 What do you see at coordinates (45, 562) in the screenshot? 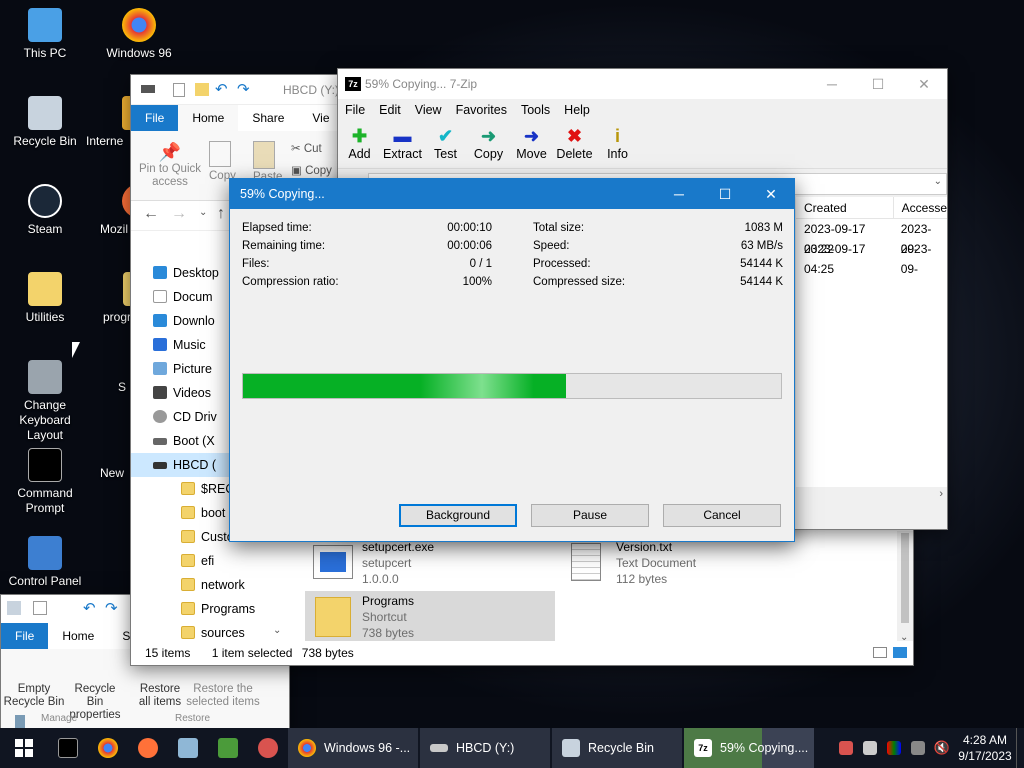
I see `desktop-icon-control-panel: Control Panel` at bounding box center [45, 562].